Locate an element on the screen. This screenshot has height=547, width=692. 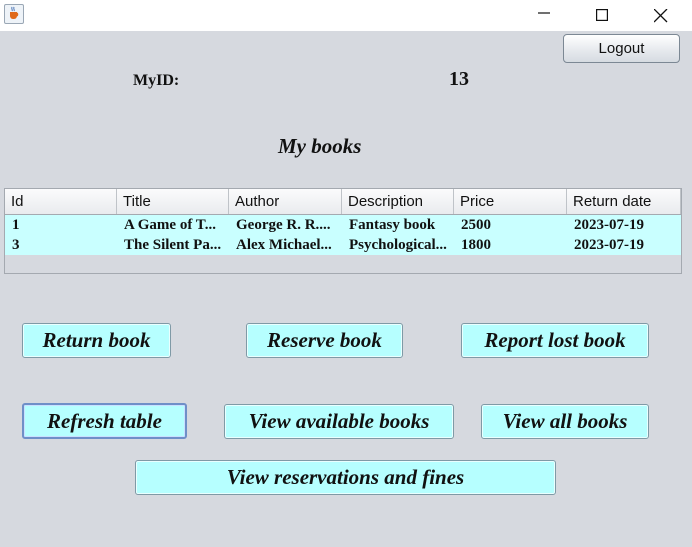
column-header-title: Title is located at coordinates (173, 201).